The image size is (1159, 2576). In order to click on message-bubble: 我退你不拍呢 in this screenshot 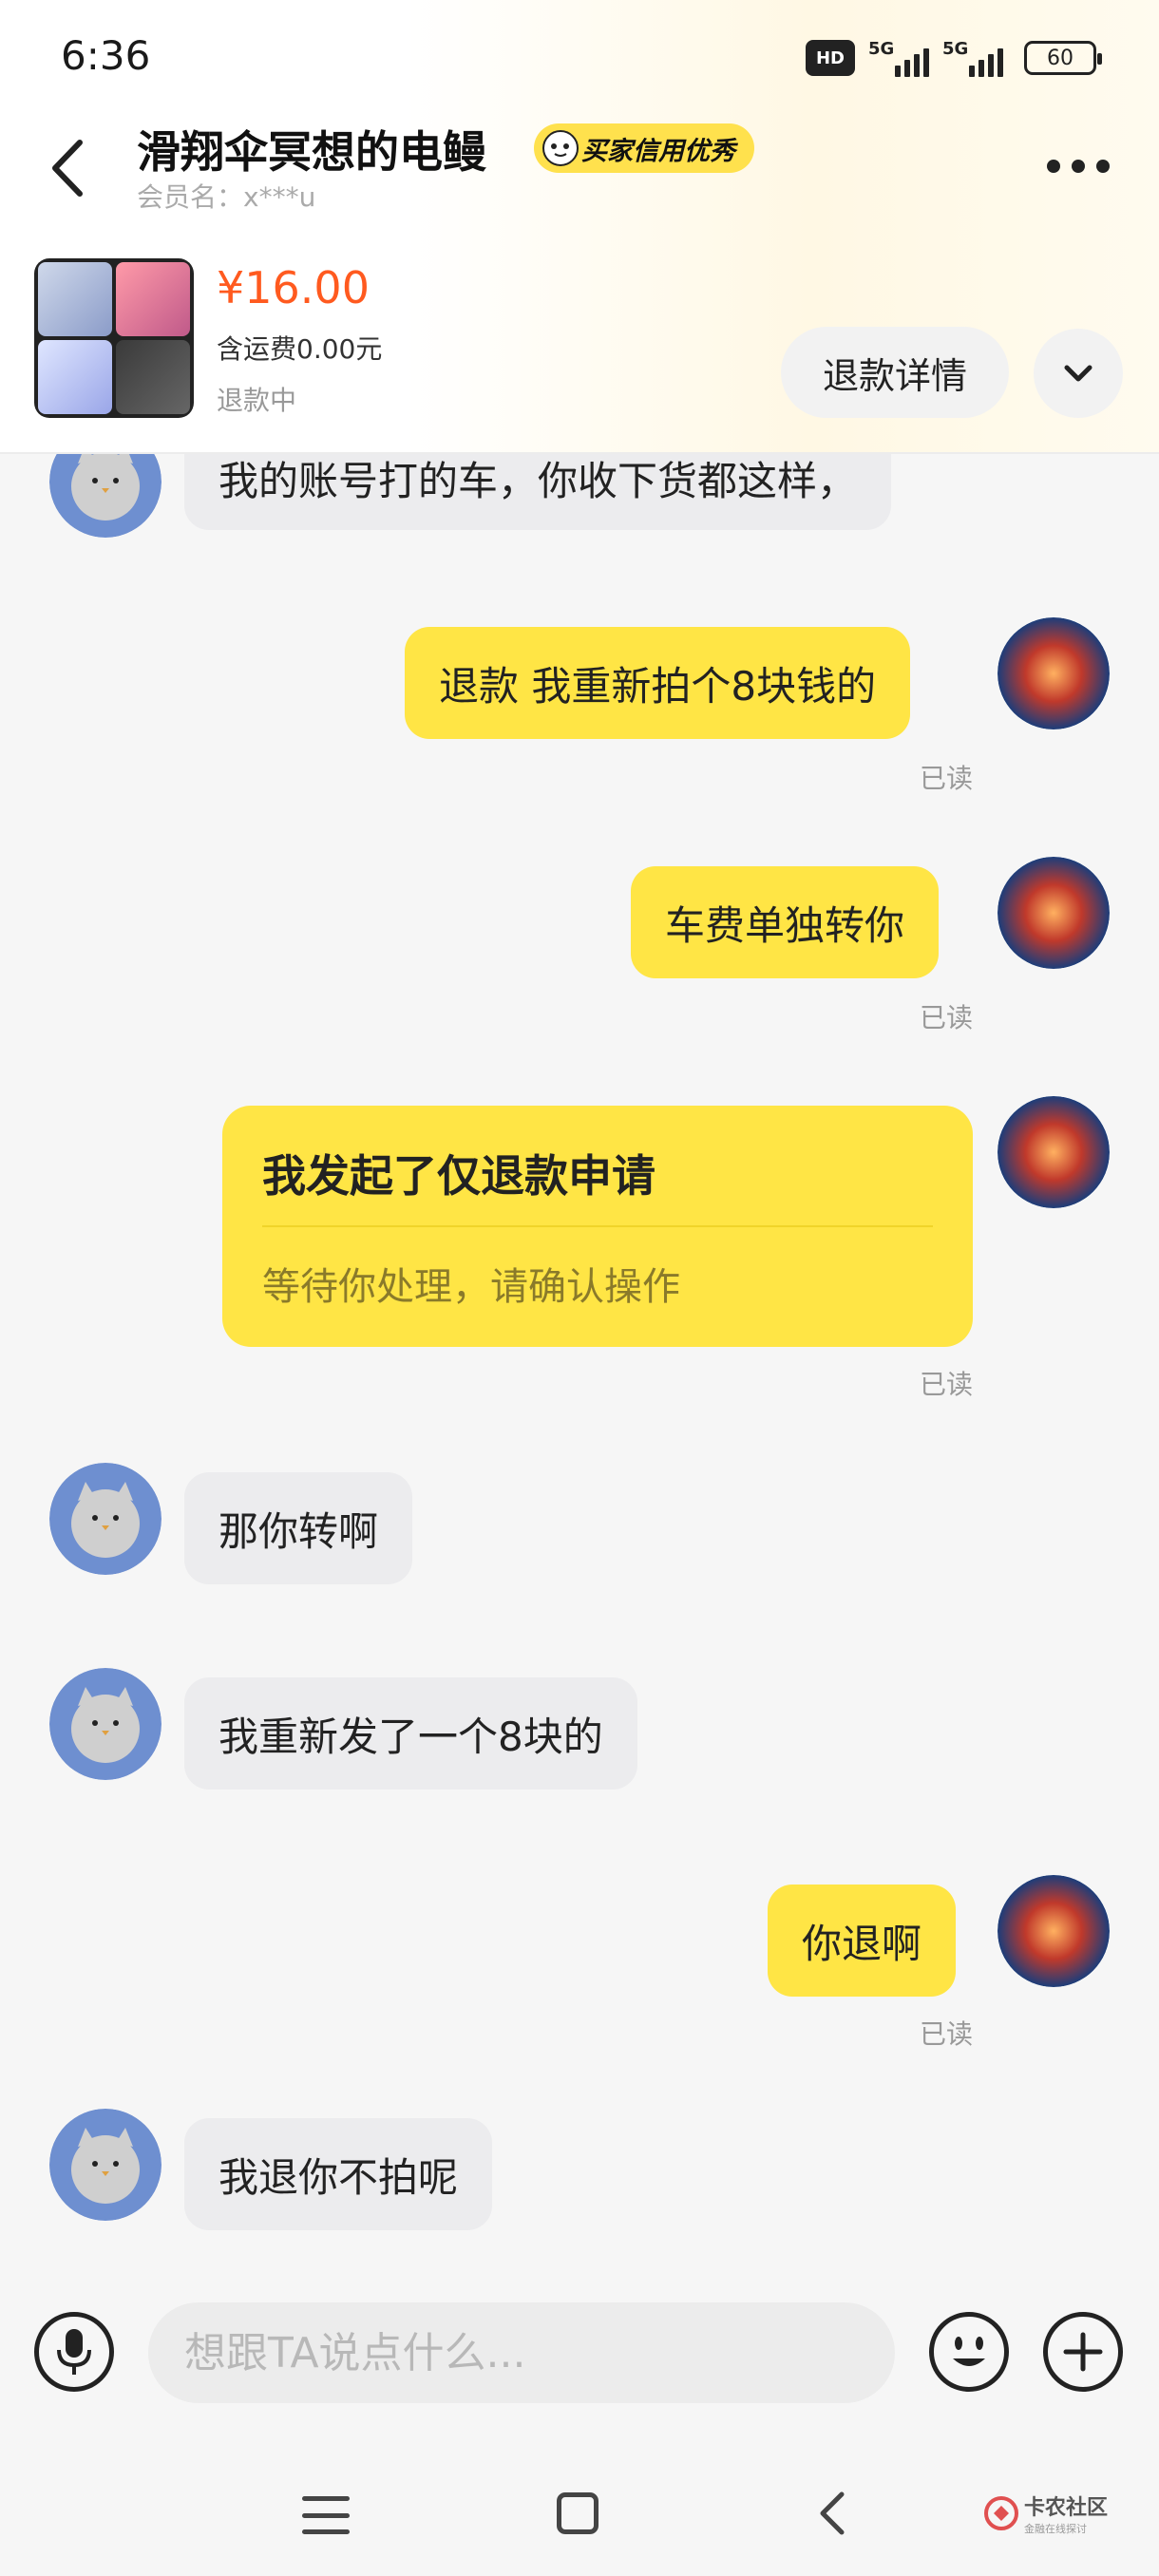, I will do `click(338, 2174)`.